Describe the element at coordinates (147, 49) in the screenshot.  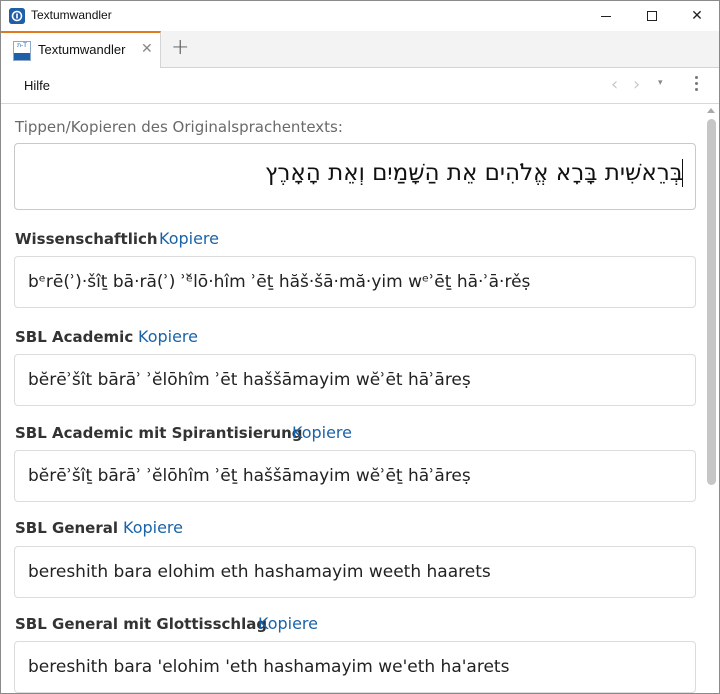
I see `tab-close-icon: ✕` at that location.